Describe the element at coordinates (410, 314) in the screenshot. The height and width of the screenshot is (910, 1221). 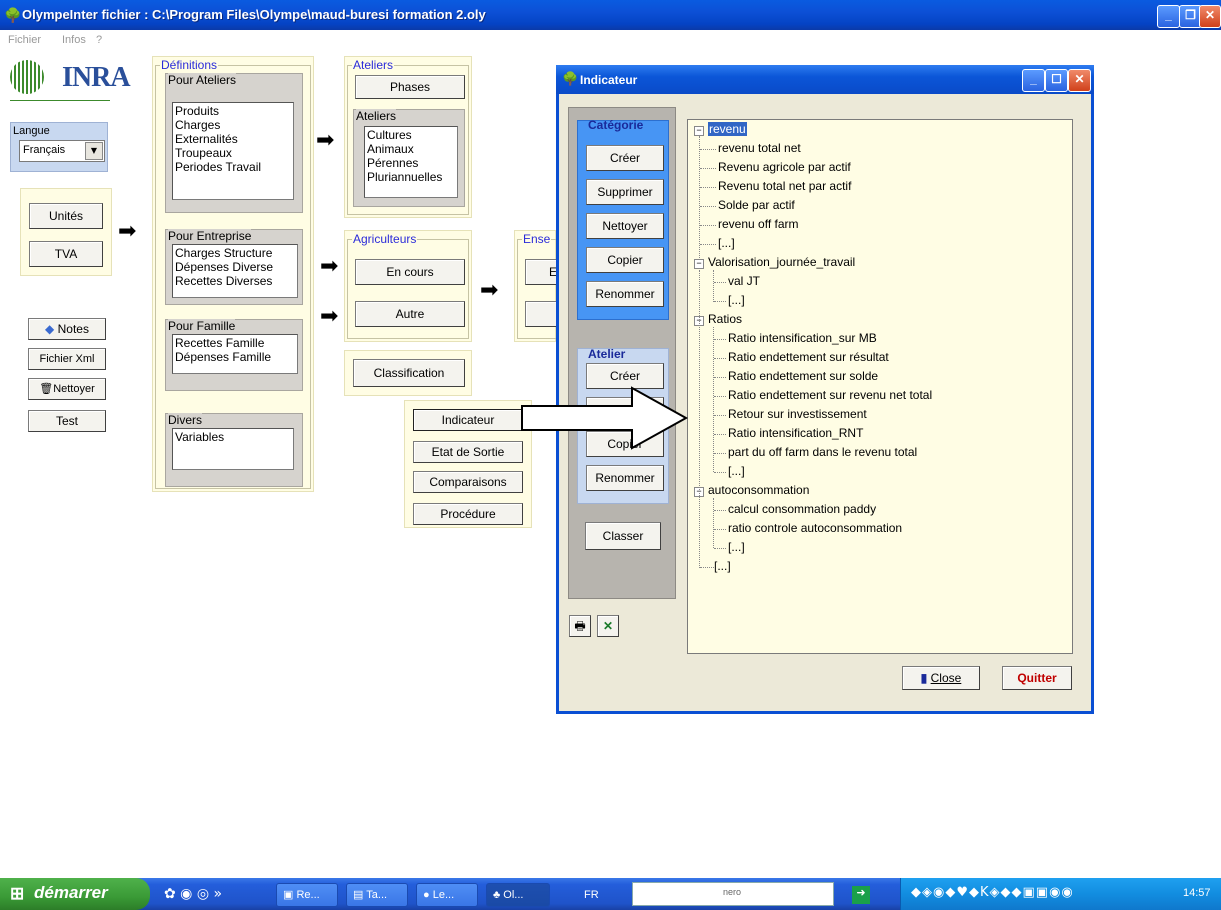
I see `autre-button: Autre` at that location.